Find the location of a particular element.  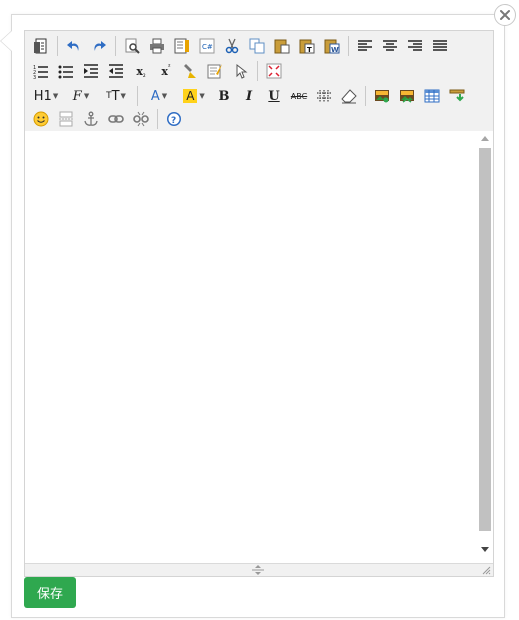

unordered-list-icon is located at coordinates (65, 72).